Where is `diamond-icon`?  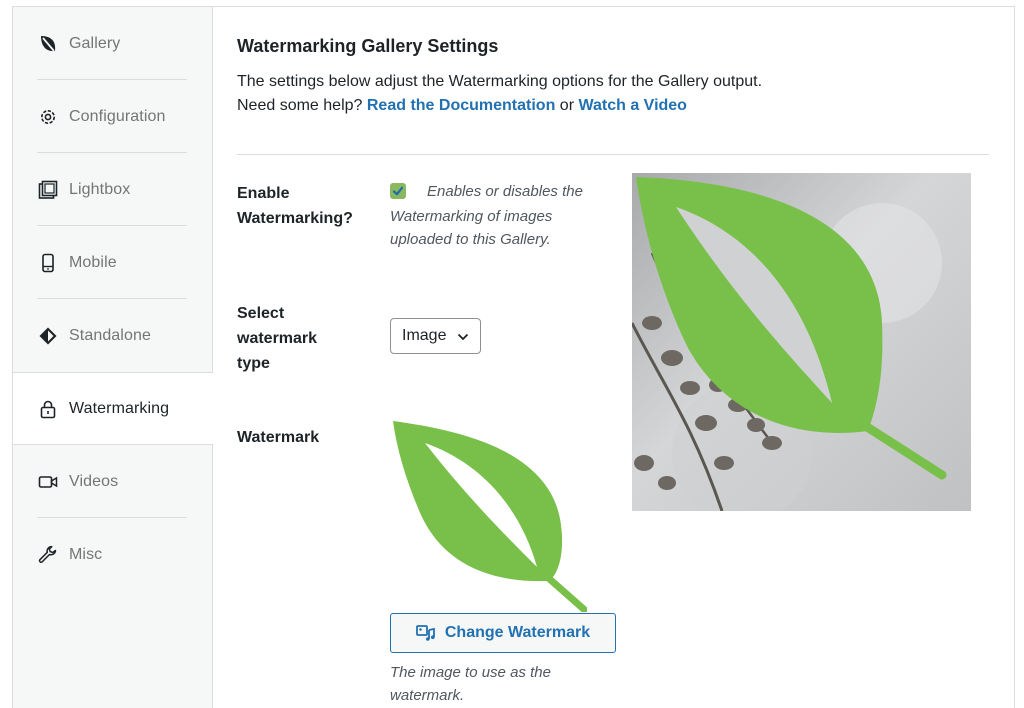
diamond-icon is located at coordinates (48, 336).